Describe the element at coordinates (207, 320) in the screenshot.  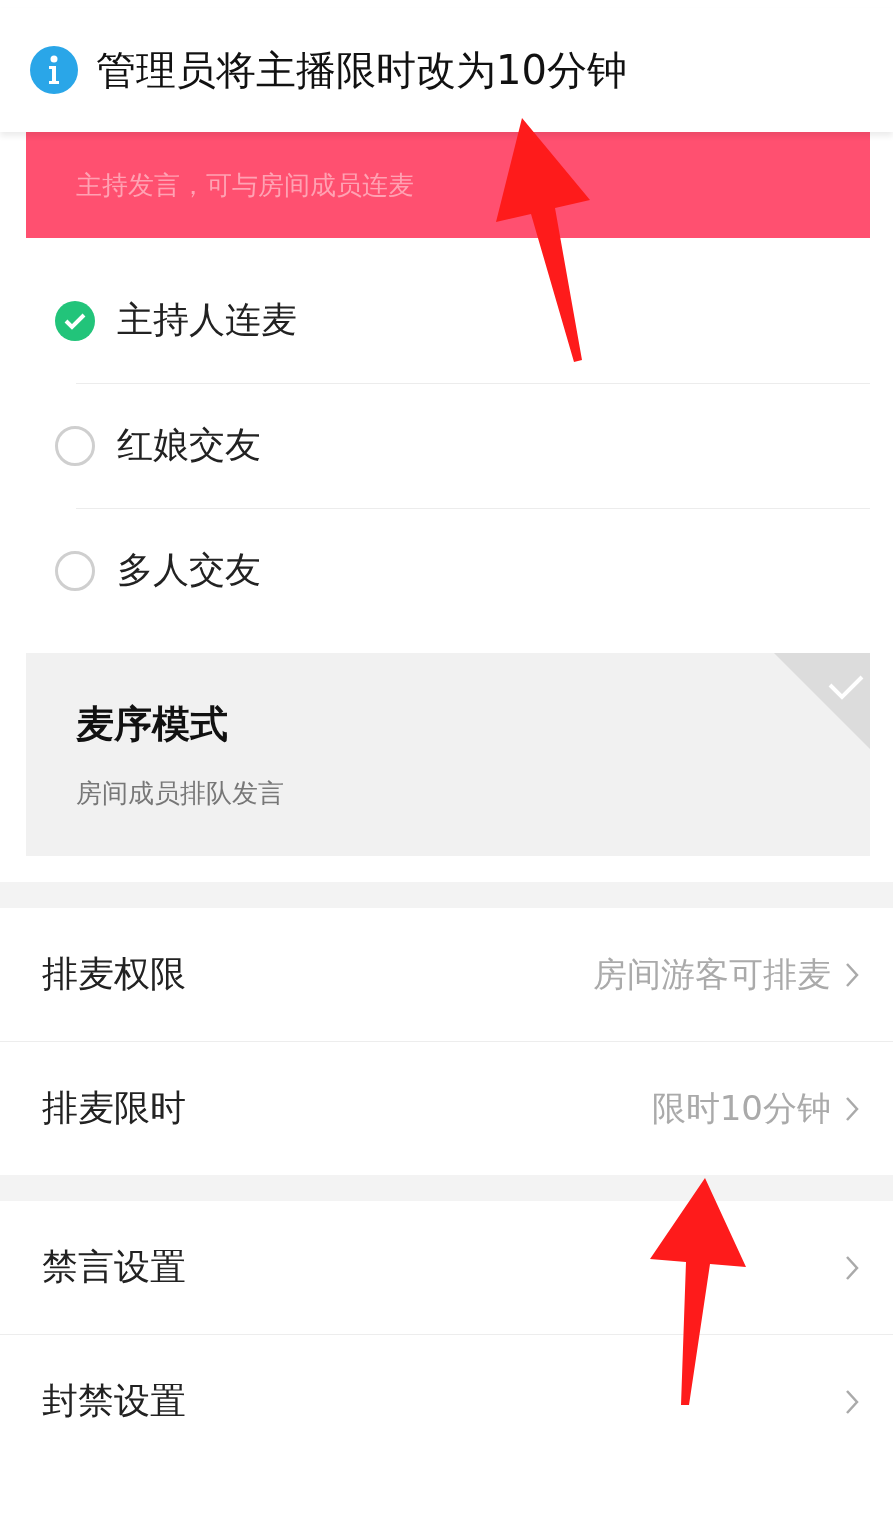
I see `option-label: 主持人连麦` at that location.